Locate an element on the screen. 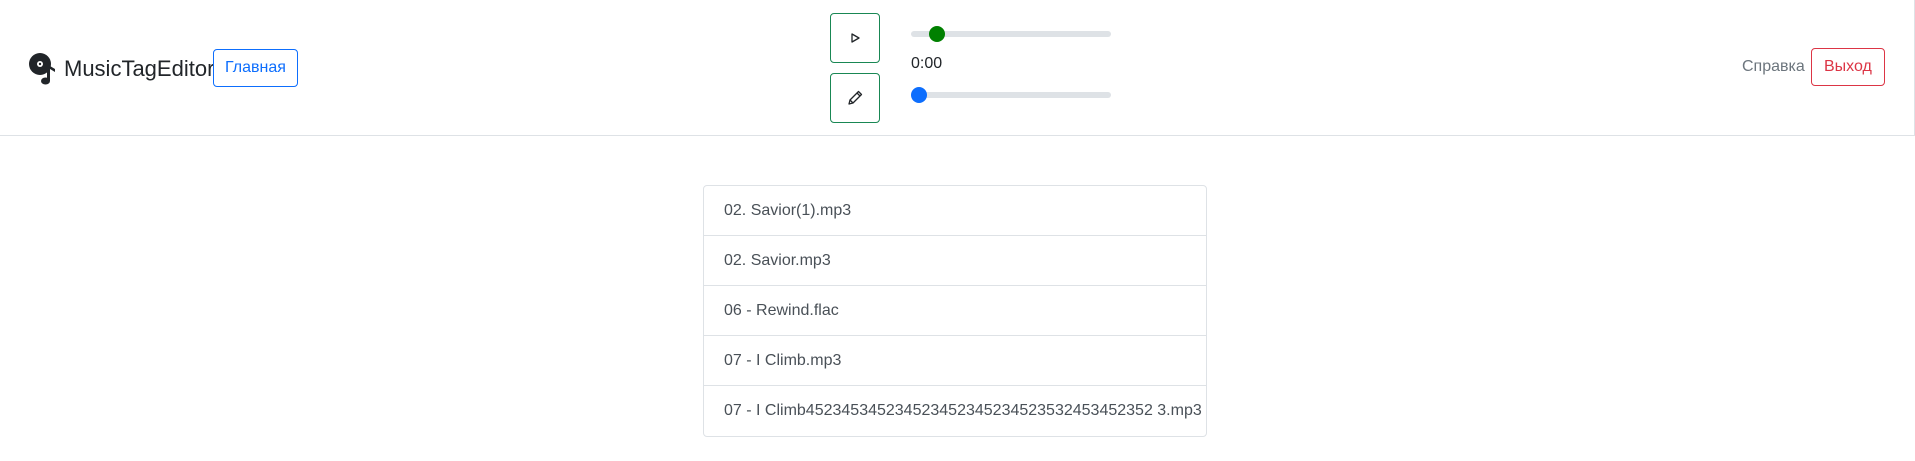 This screenshot has height=461, width=1915. edit-button is located at coordinates (855, 98).